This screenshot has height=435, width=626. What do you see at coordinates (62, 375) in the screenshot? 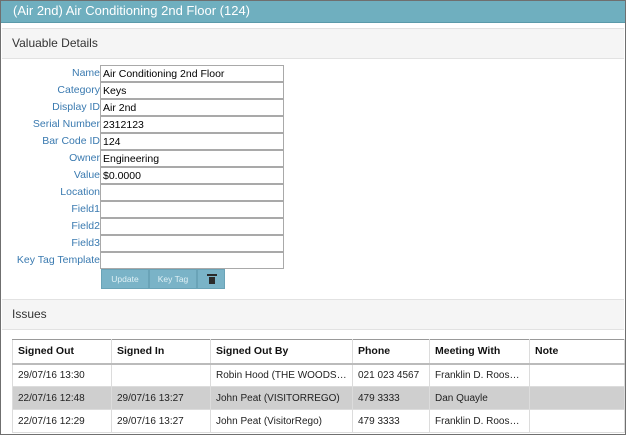
I see `cell-signed-out: 29/07/16 13:30` at bounding box center [62, 375].